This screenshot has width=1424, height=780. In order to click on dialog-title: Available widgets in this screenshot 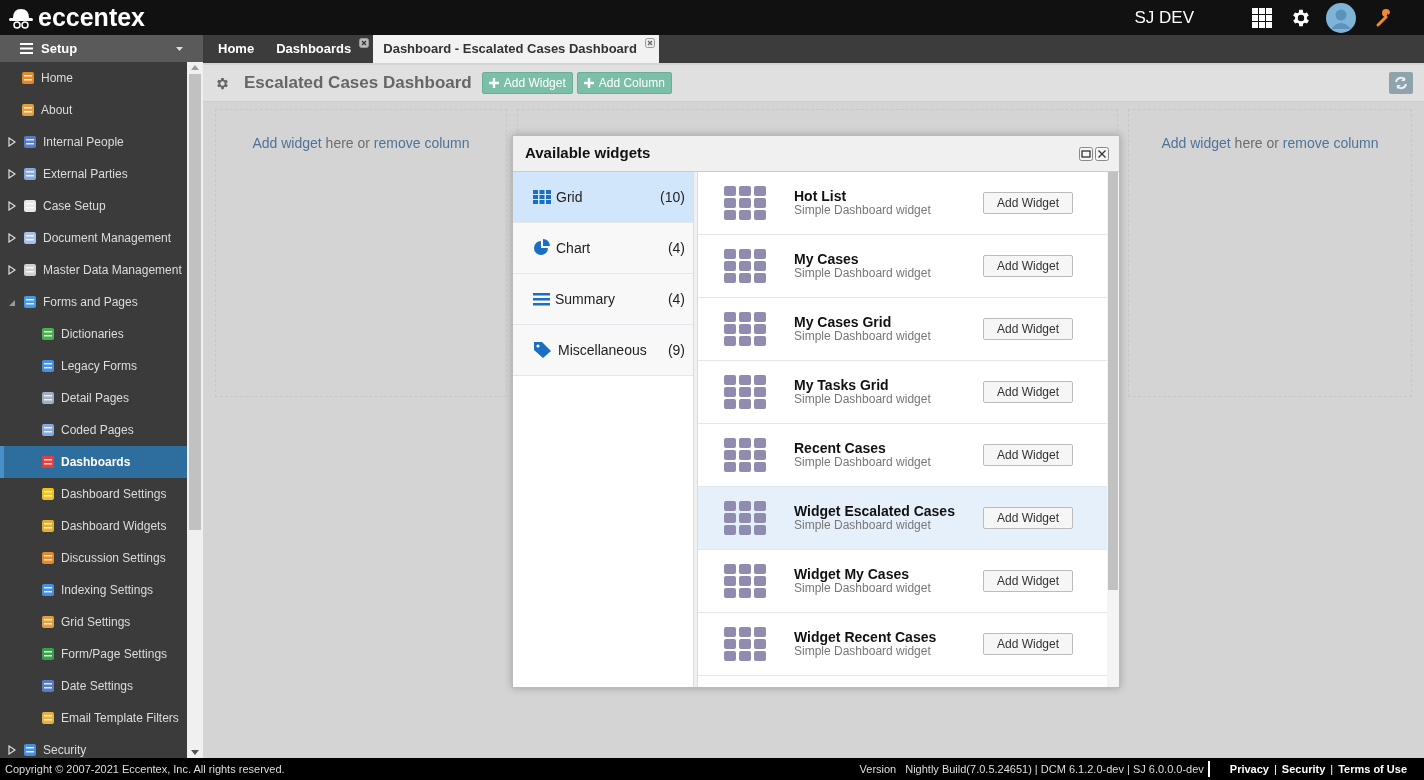, I will do `click(588, 153)`.